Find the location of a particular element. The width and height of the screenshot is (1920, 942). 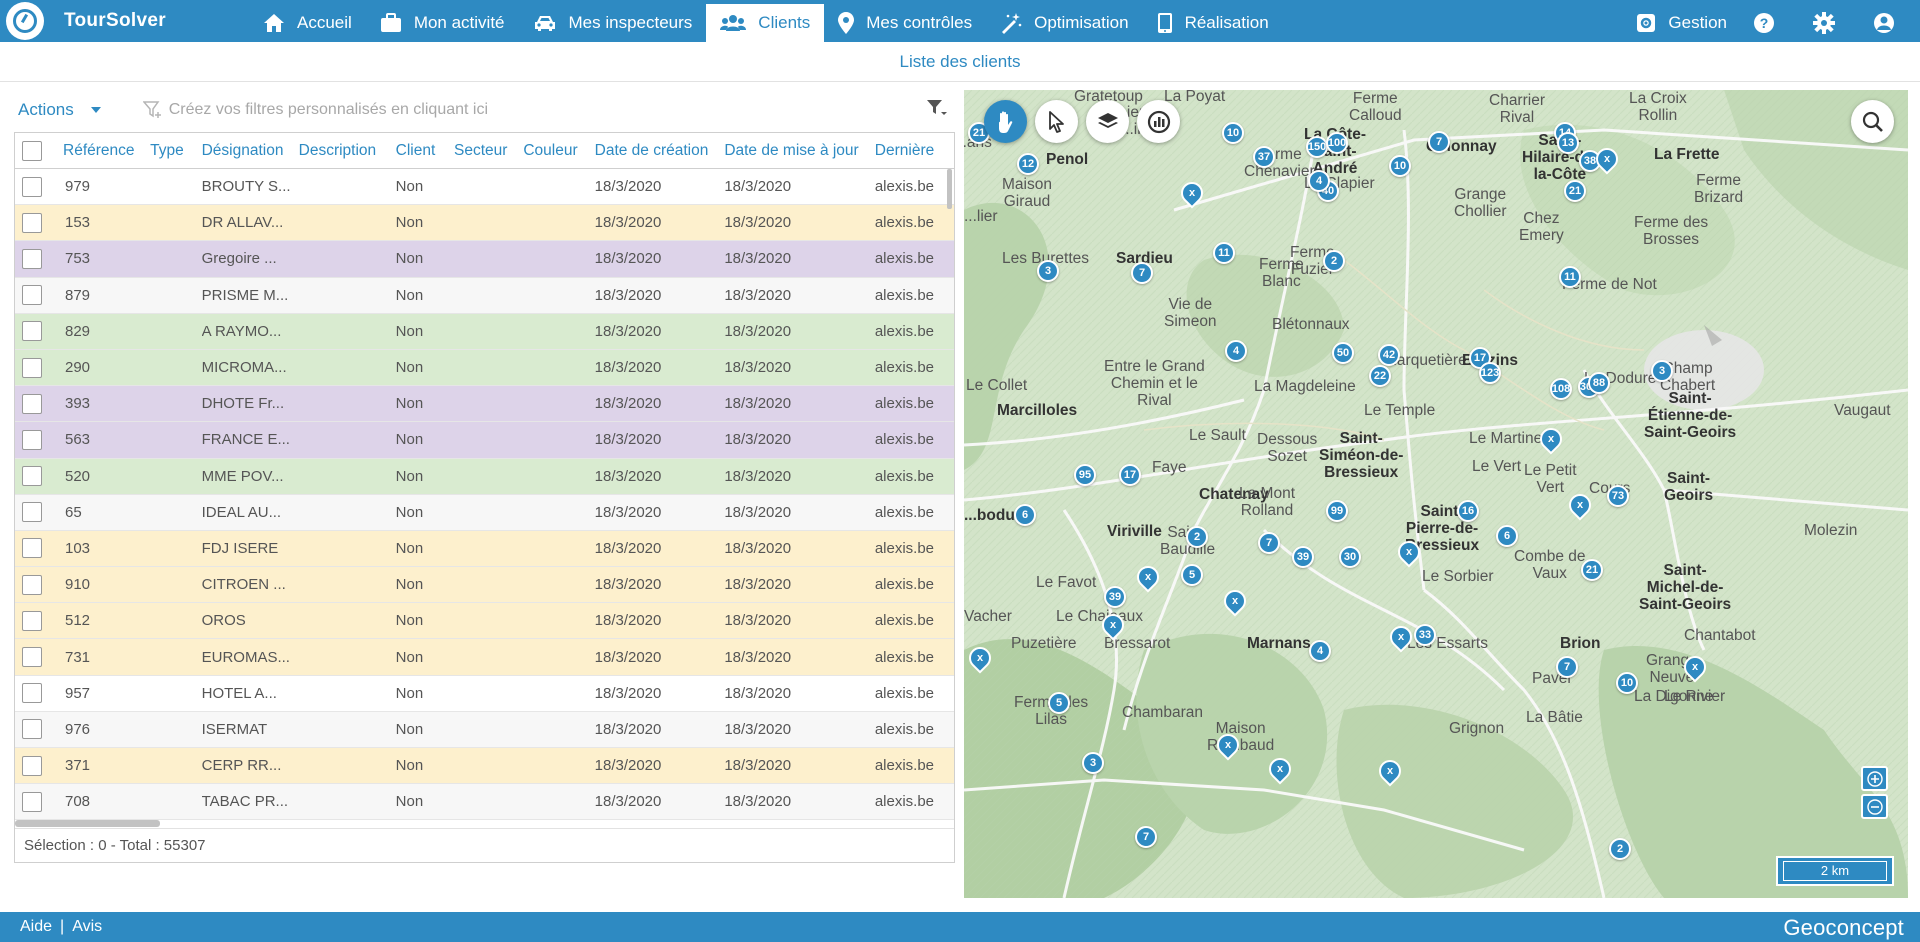

map-cluster-marker: 37 is located at coordinates (1264, 157).